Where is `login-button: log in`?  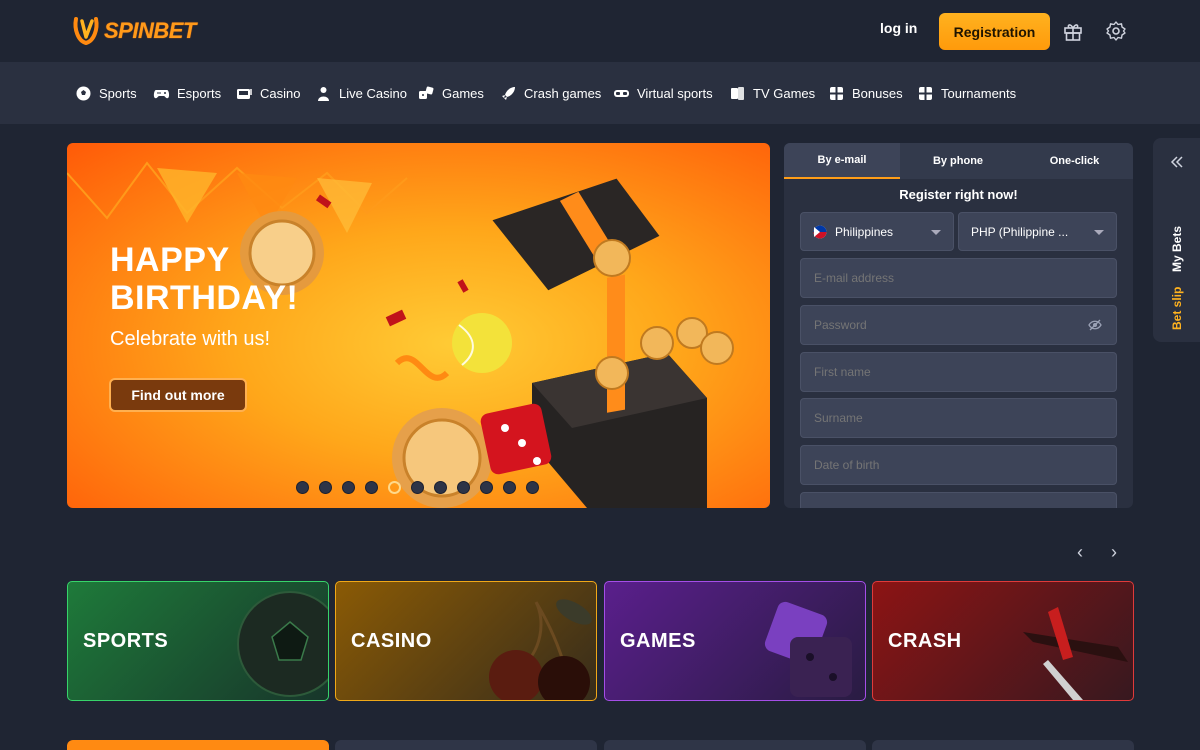 login-button: log in is located at coordinates (898, 28).